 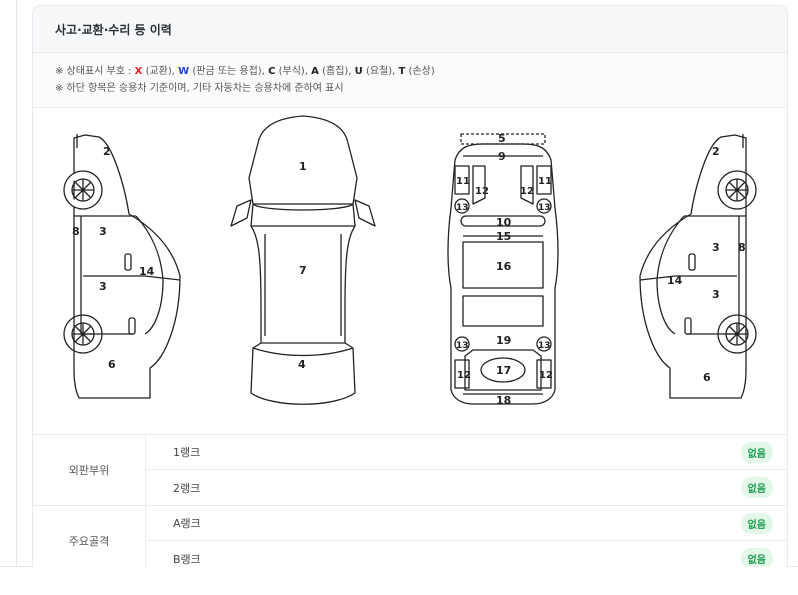 I want to click on legend-text-a: (흠집),, so click(x=336, y=71).